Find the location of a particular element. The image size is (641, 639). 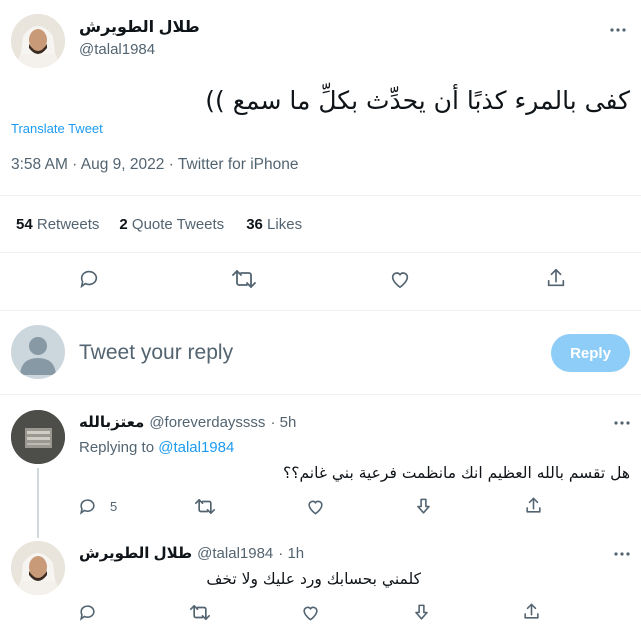

translate-tweet-link: Translate Tweet is located at coordinates (57, 128).